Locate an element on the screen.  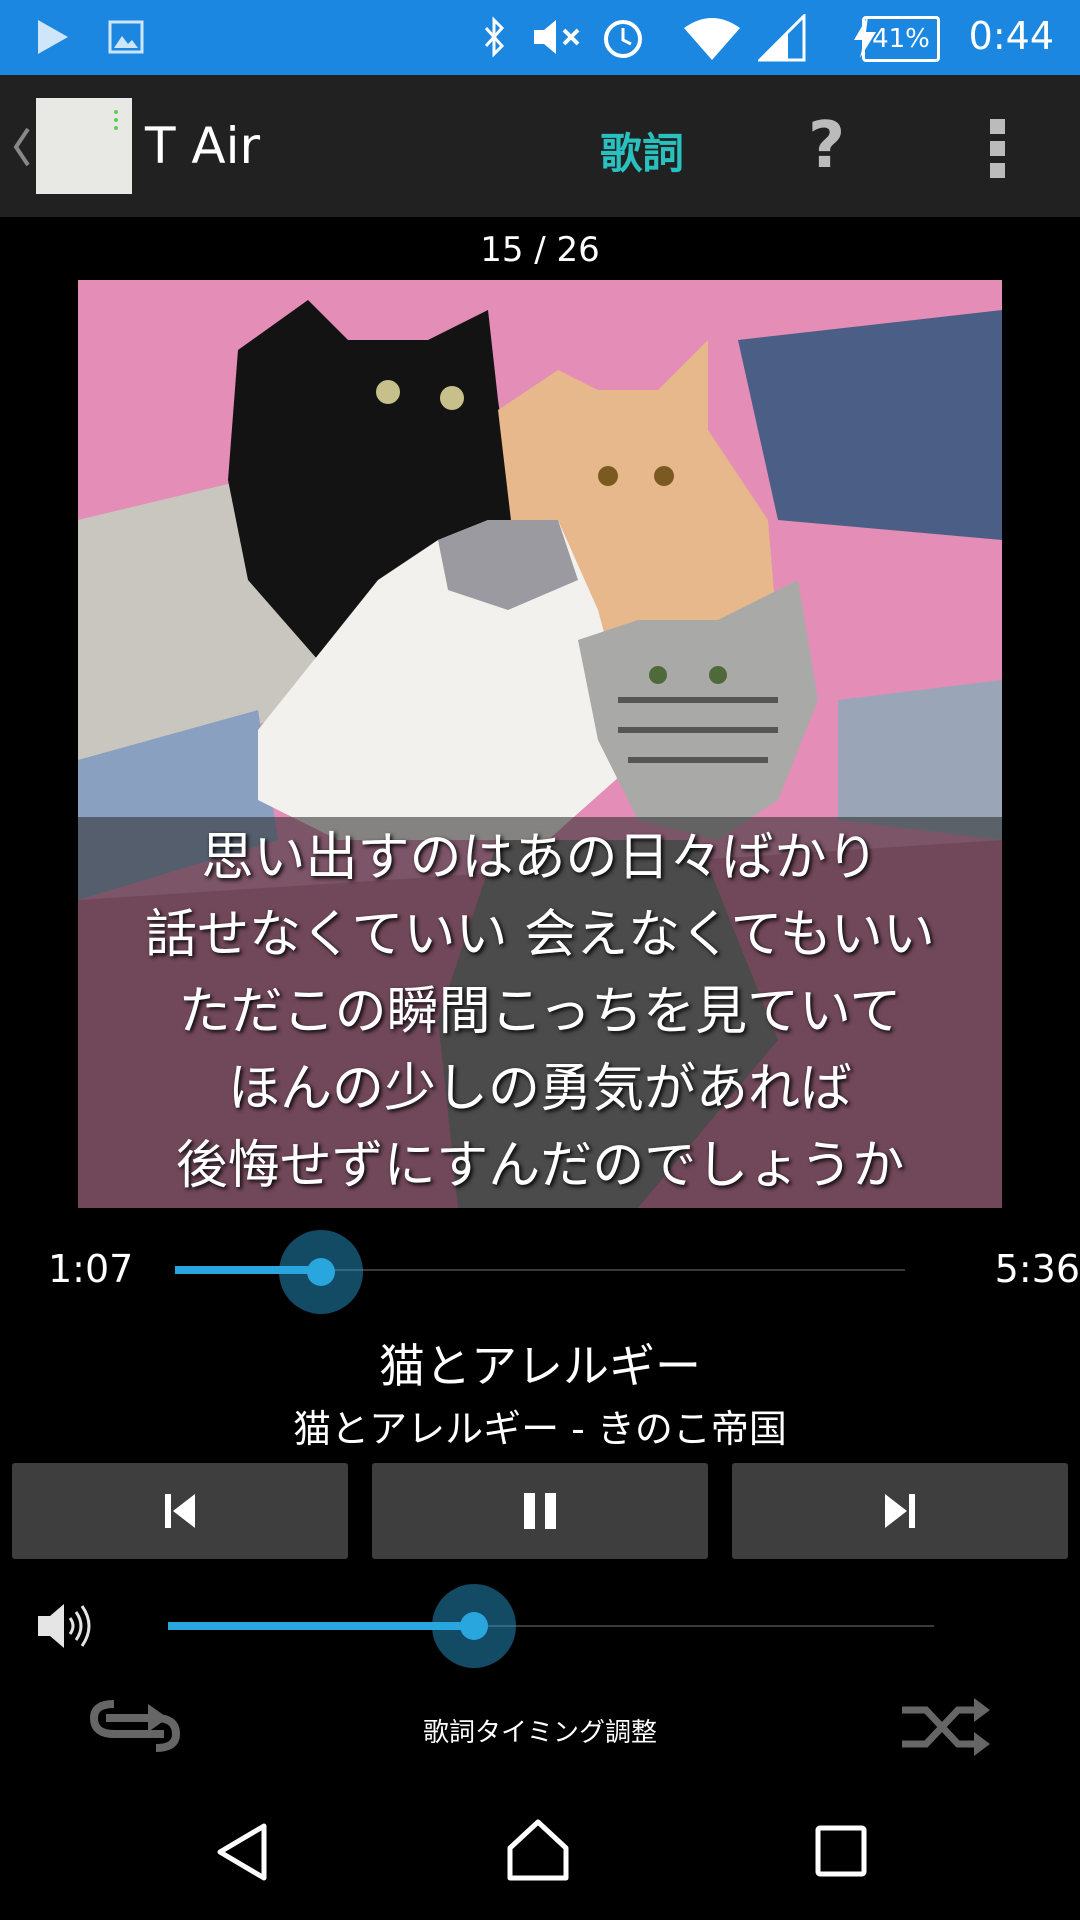
seek-thumb is located at coordinates (321, 1272).